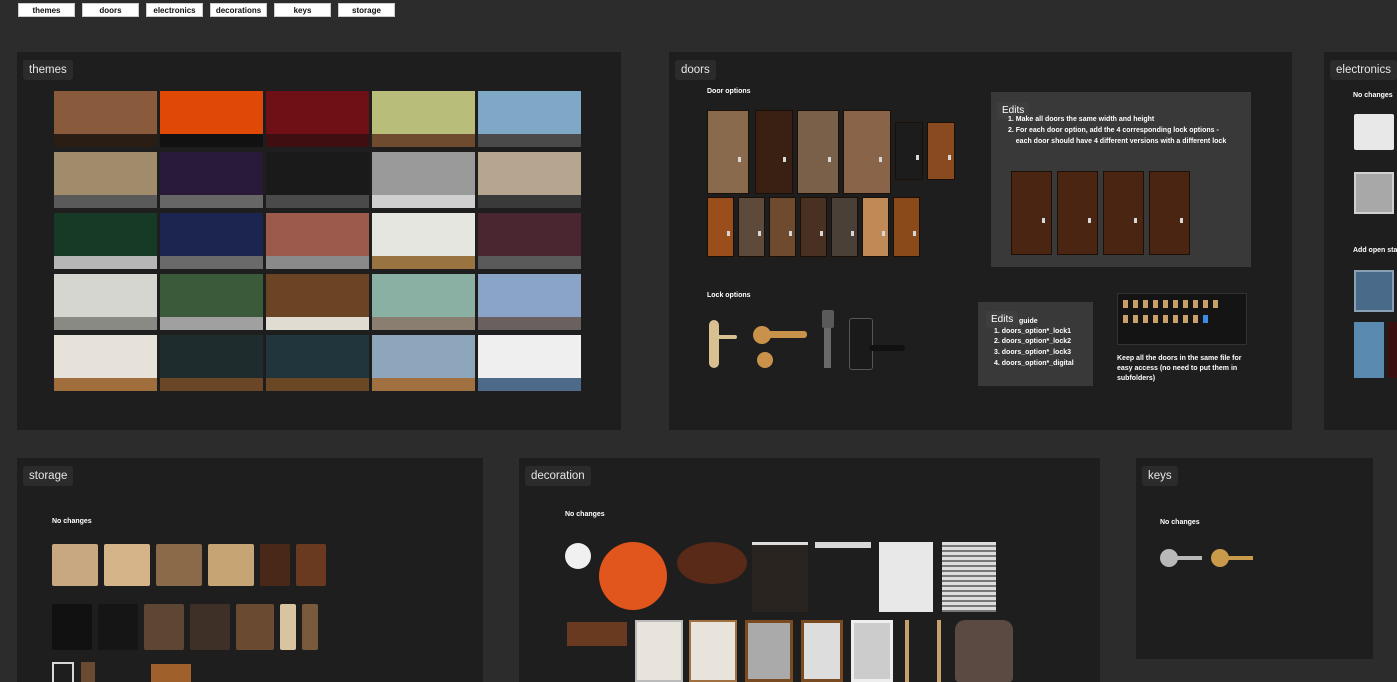 The height and width of the screenshot is (682, 1397). Describe the element at coordinates (302, 10) in the screenshot. I see `nav-keys-button: keys` at that location.